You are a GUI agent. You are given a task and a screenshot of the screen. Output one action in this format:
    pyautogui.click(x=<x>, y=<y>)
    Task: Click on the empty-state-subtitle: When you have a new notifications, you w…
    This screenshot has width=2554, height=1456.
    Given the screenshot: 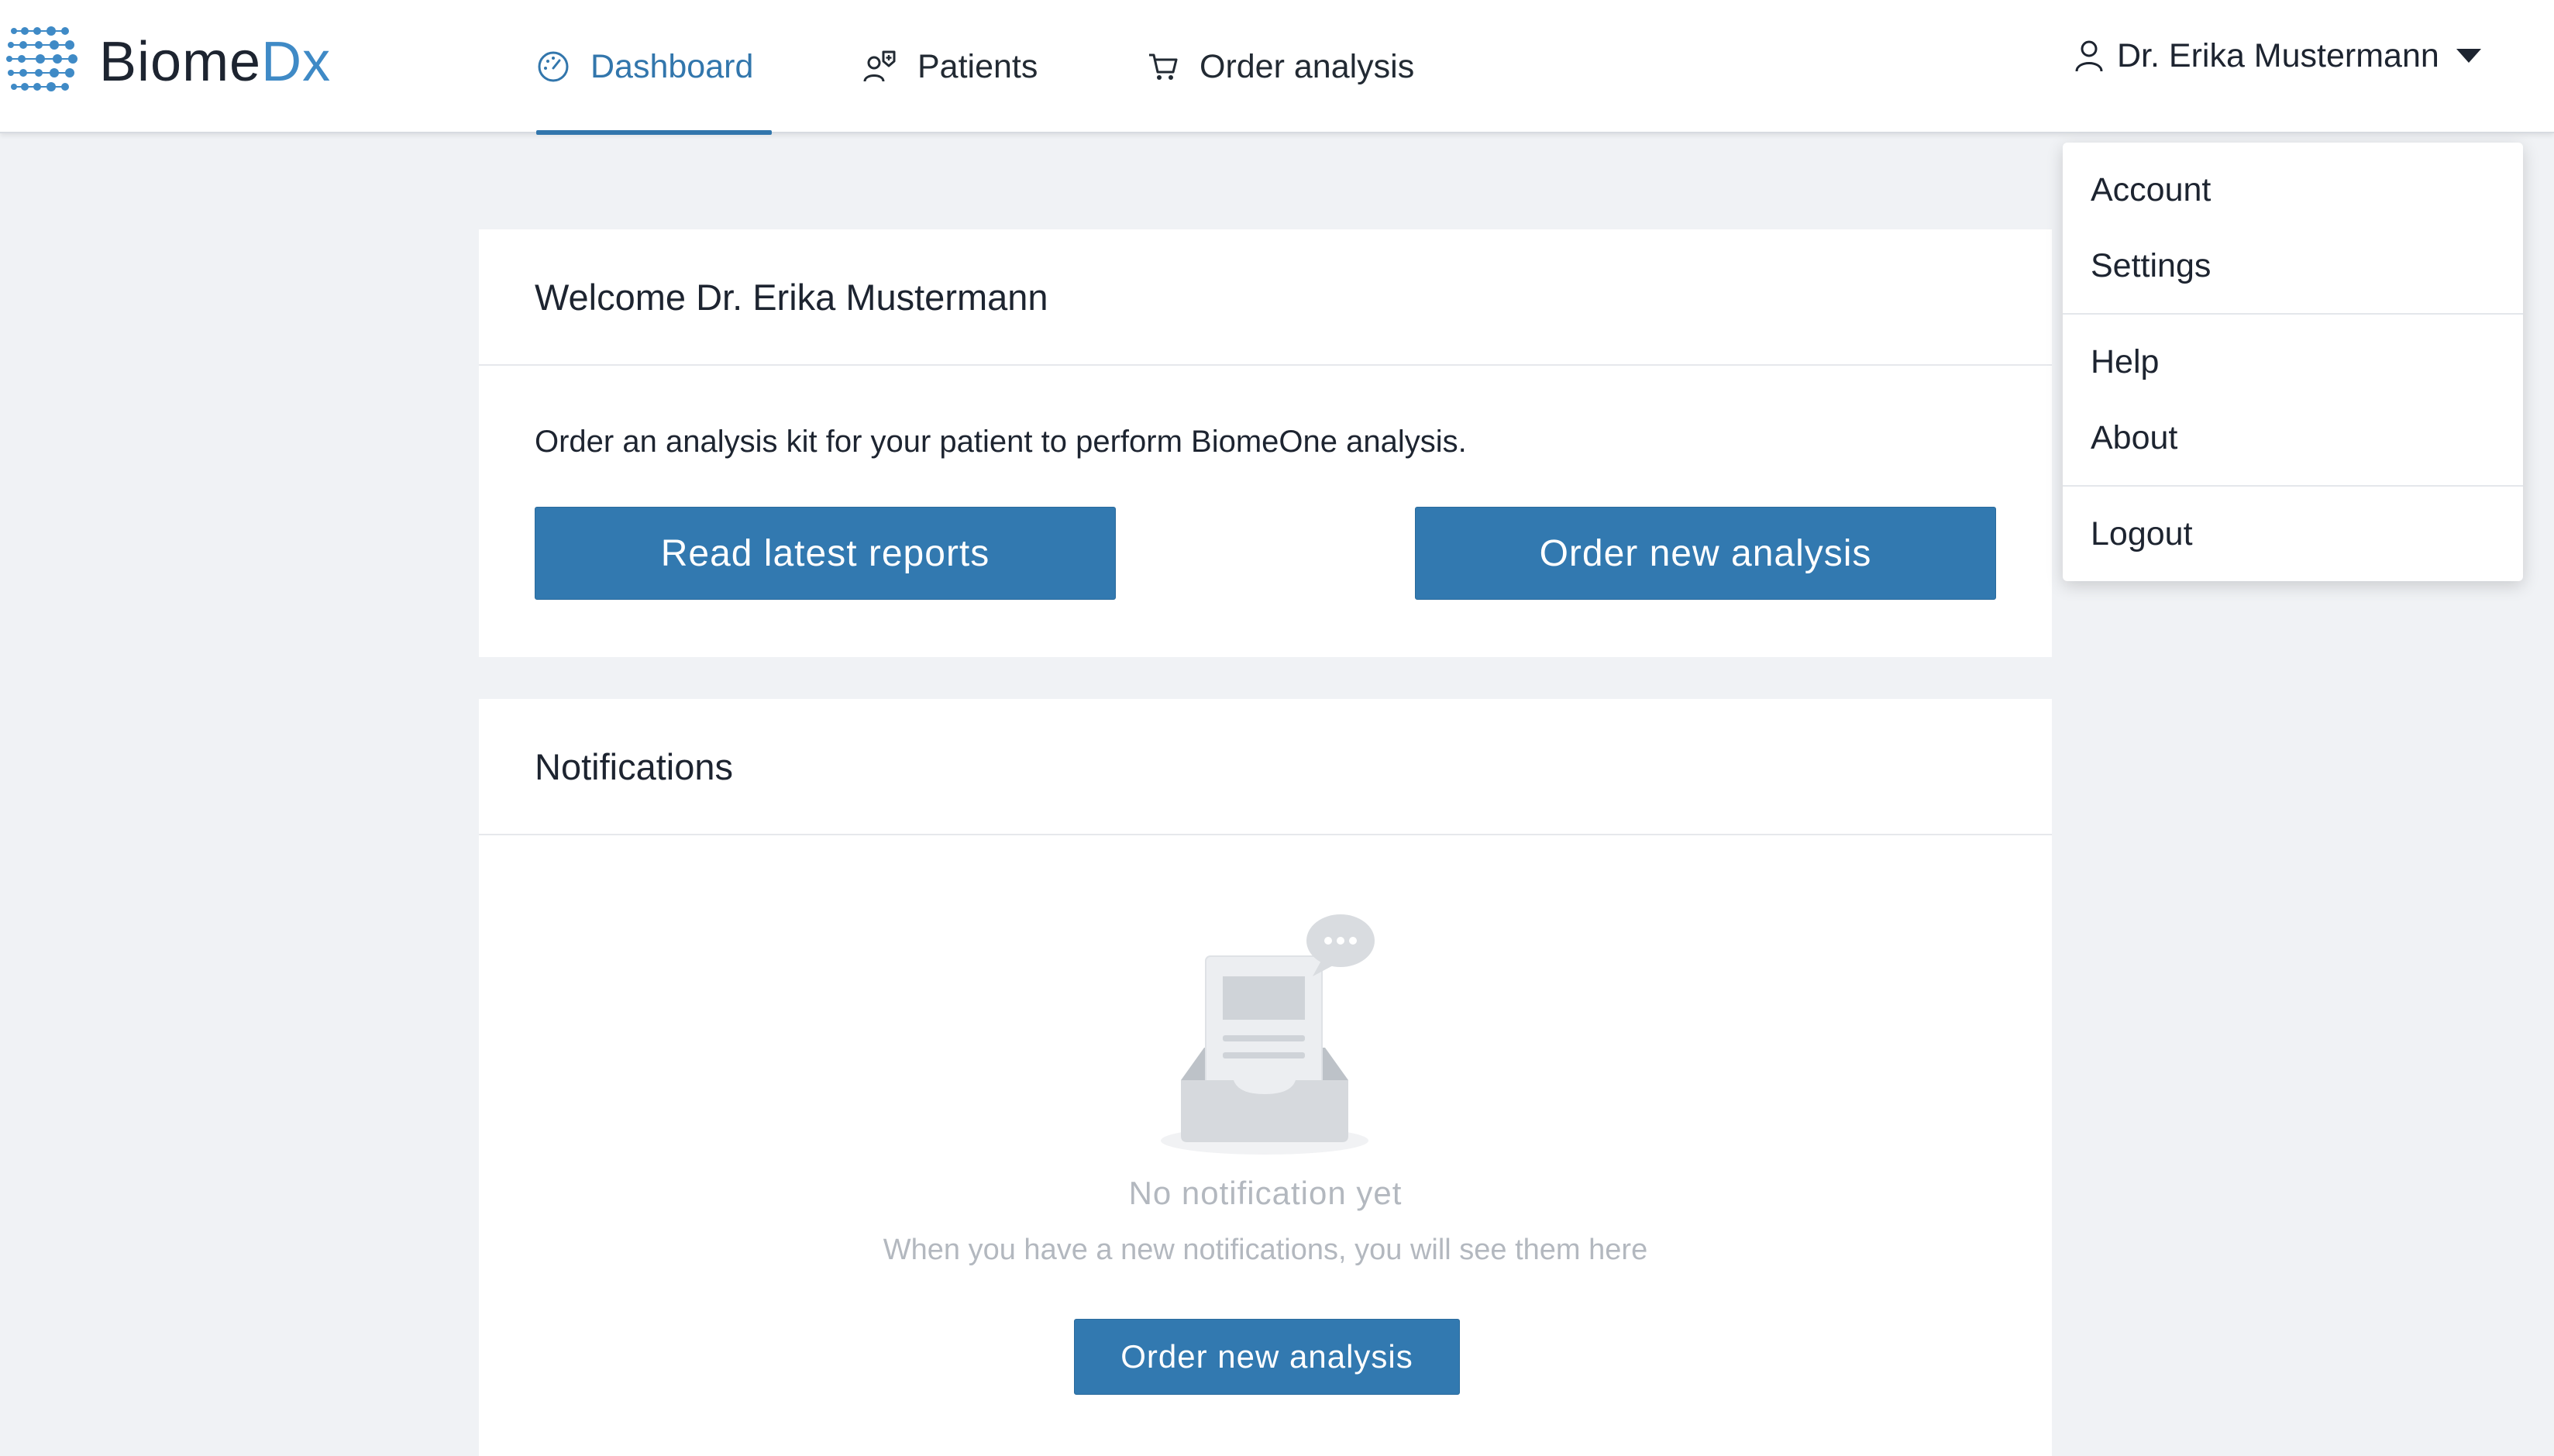 What is the action you would take?
    pyautogui.click(x=1265, y=1250)
    